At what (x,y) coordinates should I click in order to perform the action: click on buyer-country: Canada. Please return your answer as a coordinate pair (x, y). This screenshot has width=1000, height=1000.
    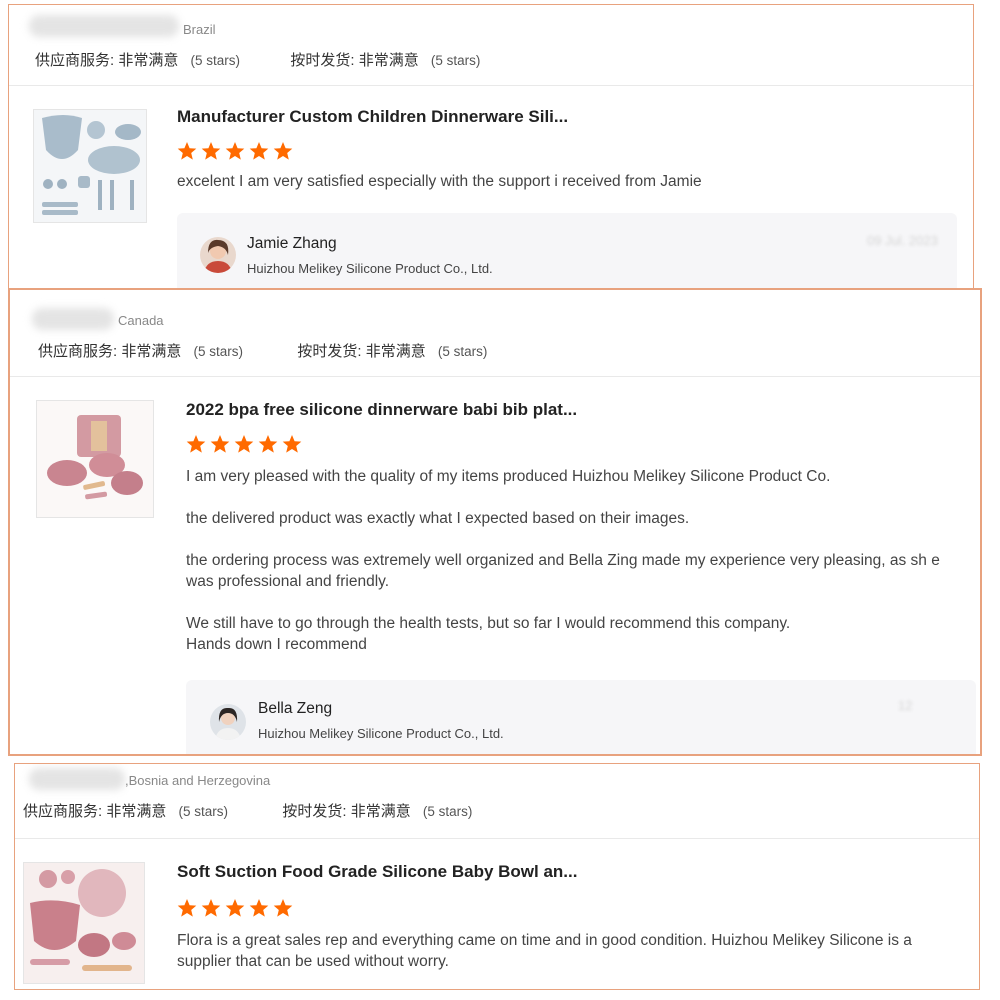
    Looking at the image, I should click on (141, 320).